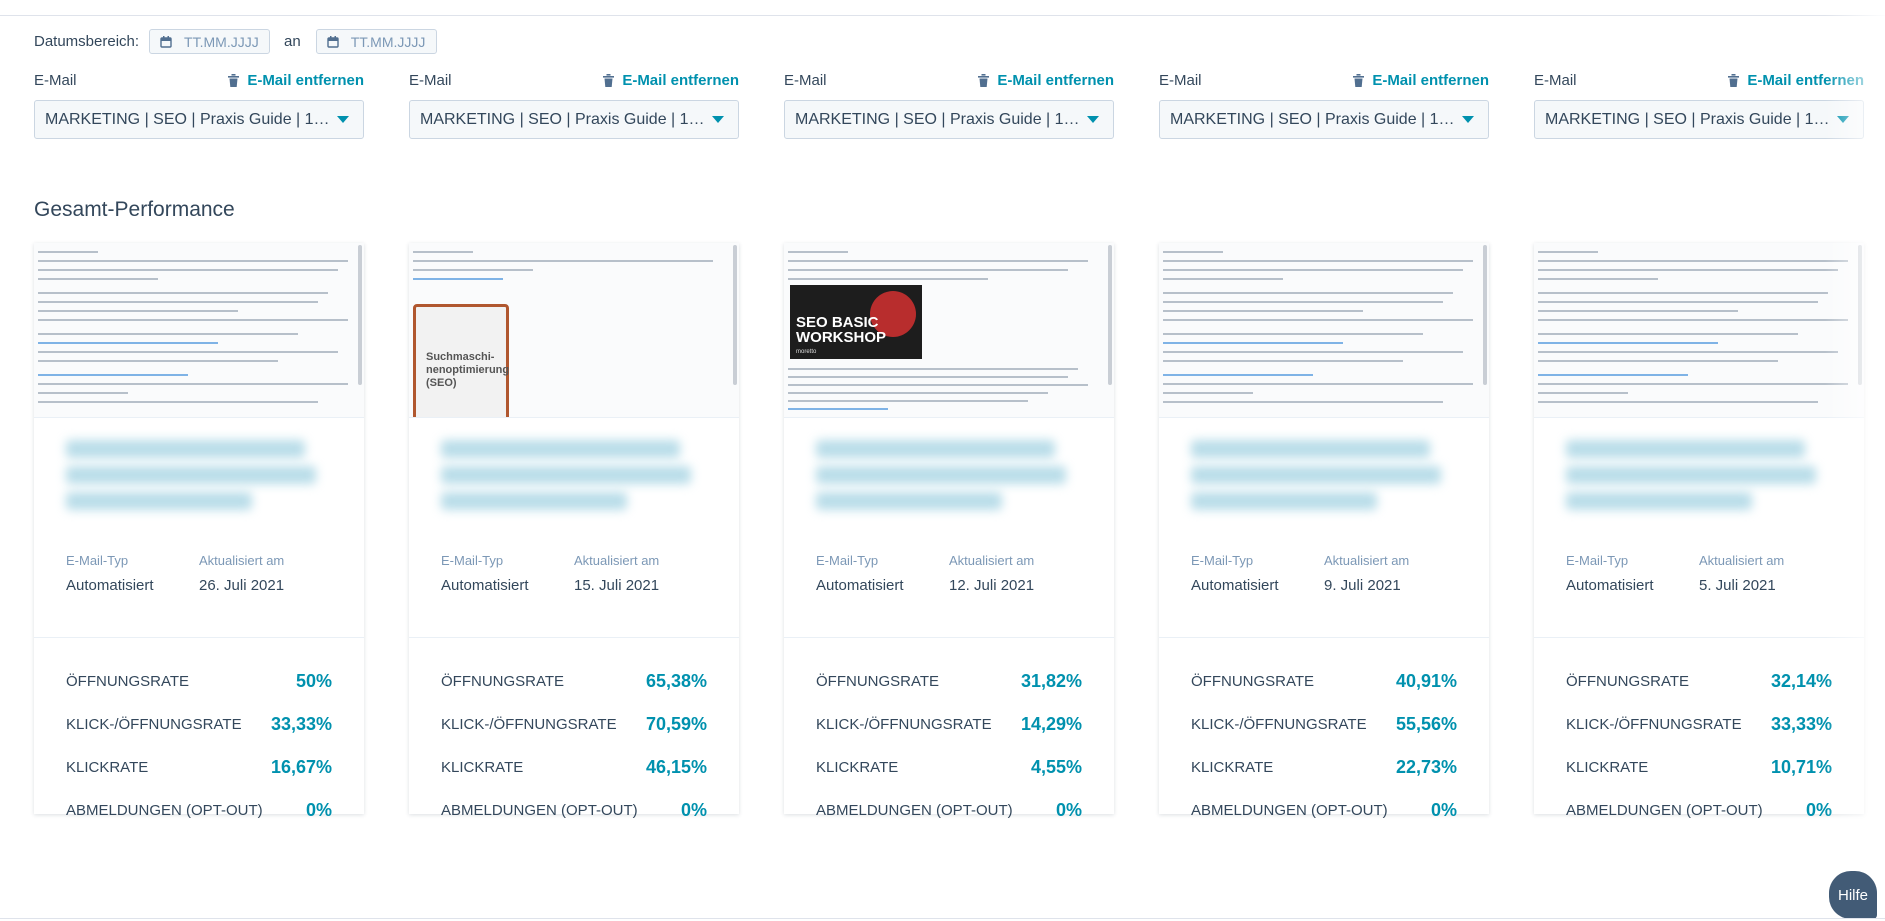  I want to click on stat-value: 55,56%, so click(1426, 724).